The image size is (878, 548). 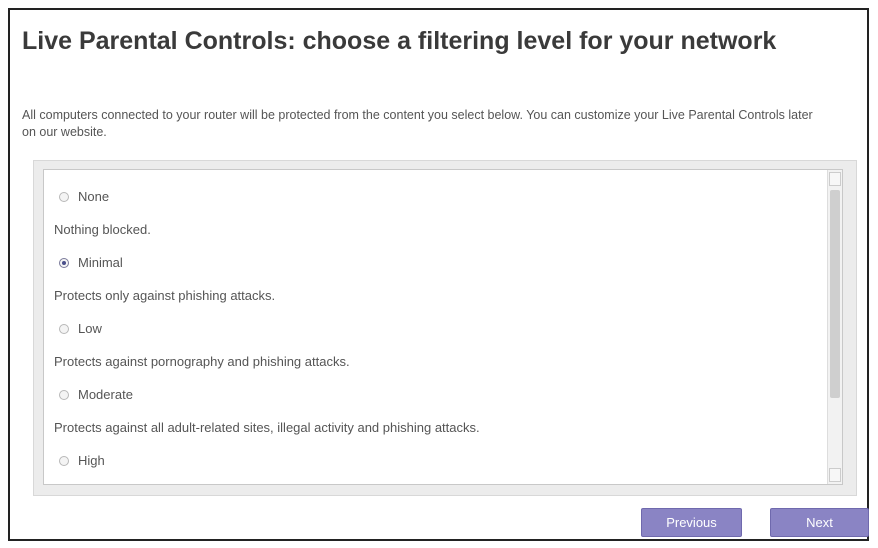 I want to click on scroll-up-arrow-icon, so click(x=835, y=179).